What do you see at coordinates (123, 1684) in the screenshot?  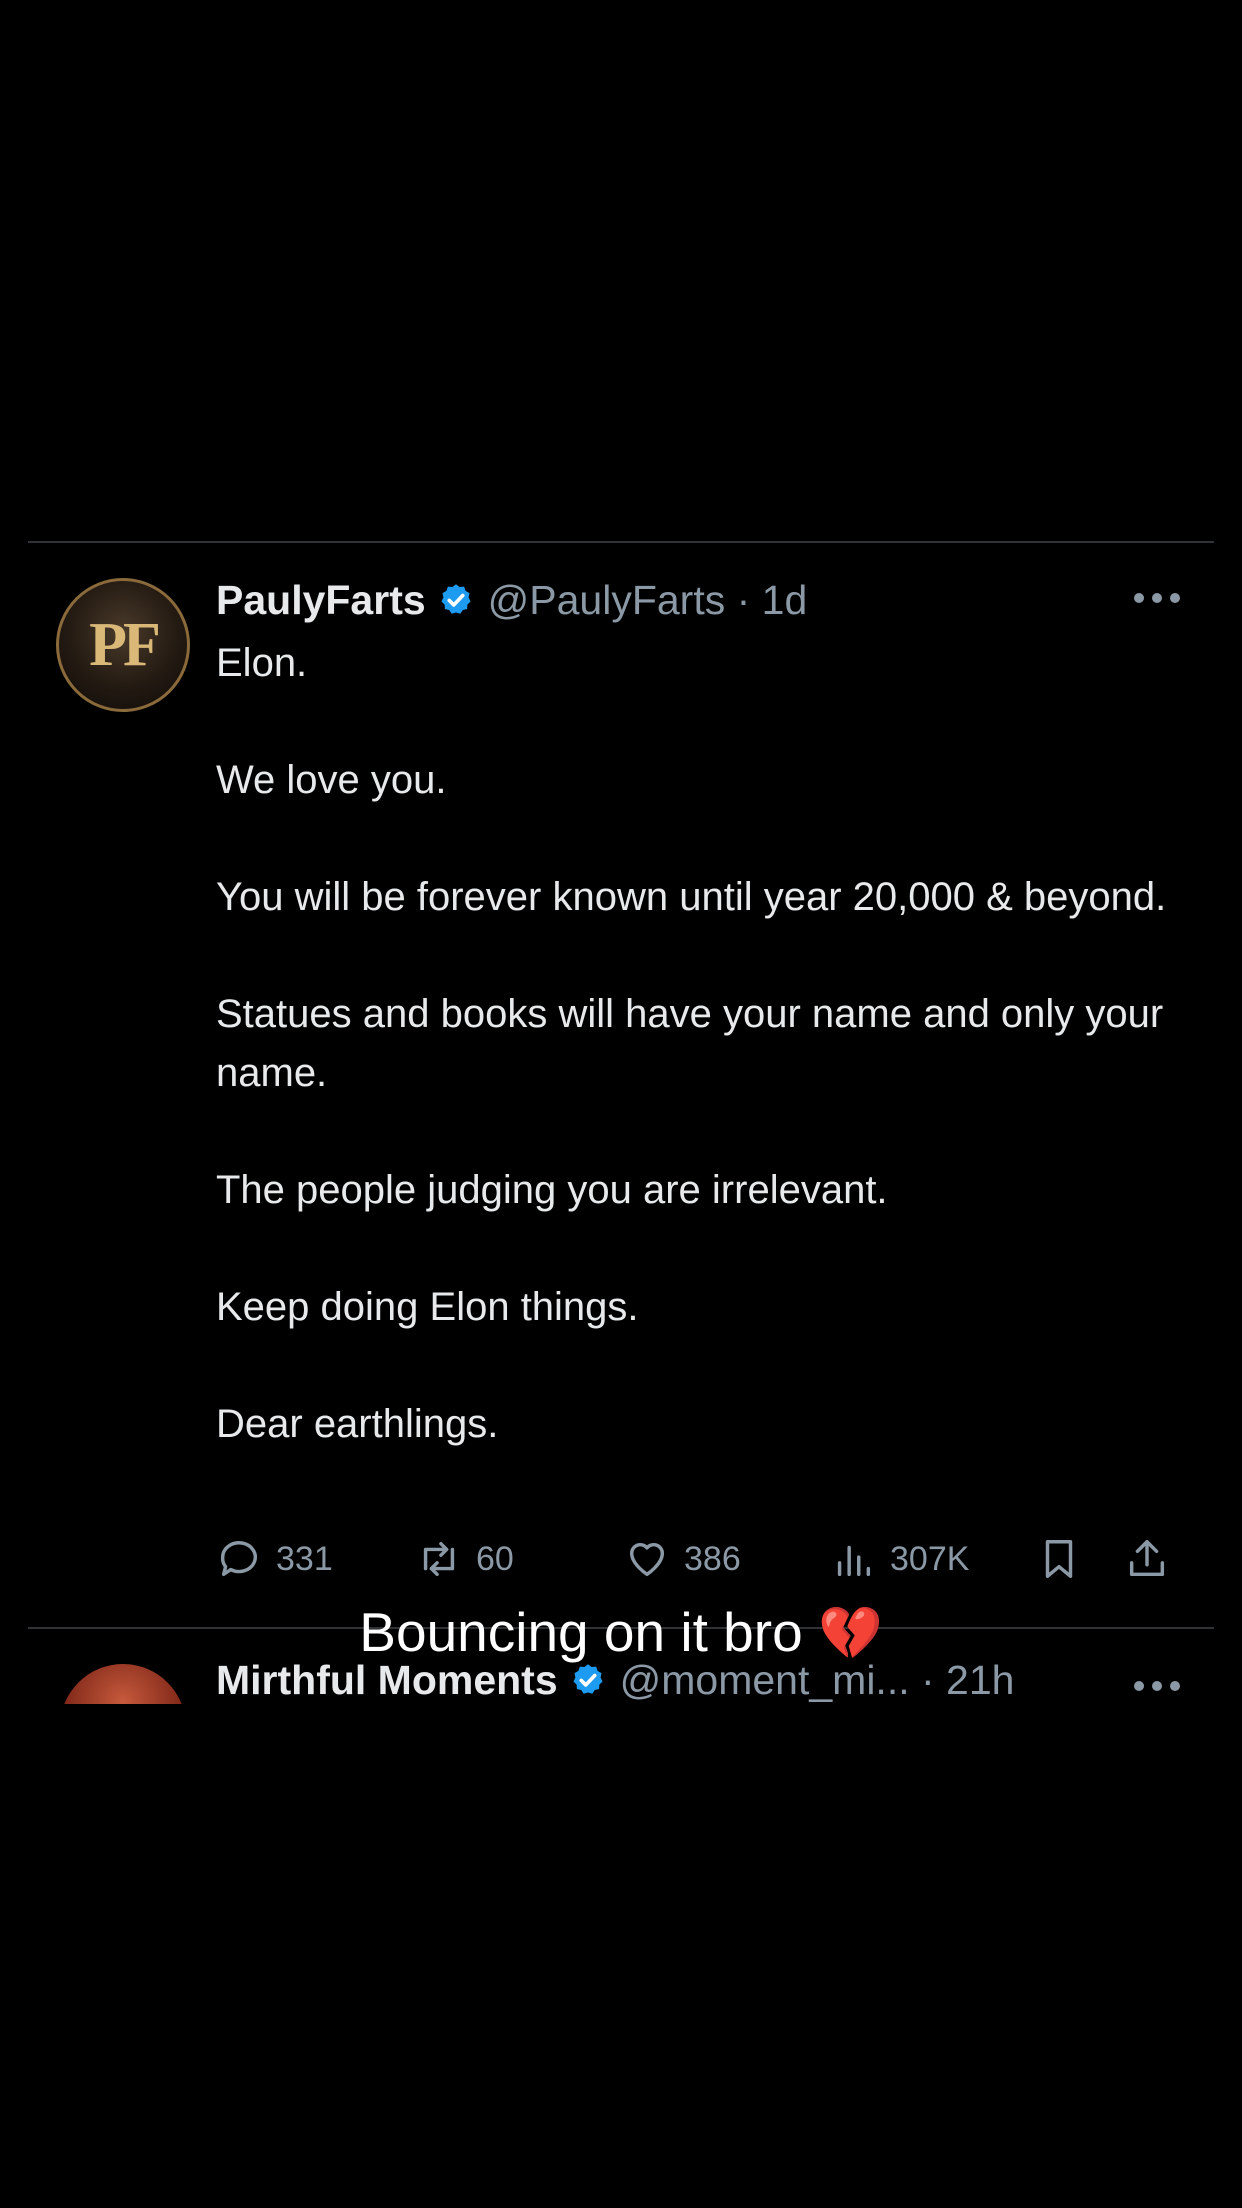 I see `avatar` at bounding box center [123, 1684].